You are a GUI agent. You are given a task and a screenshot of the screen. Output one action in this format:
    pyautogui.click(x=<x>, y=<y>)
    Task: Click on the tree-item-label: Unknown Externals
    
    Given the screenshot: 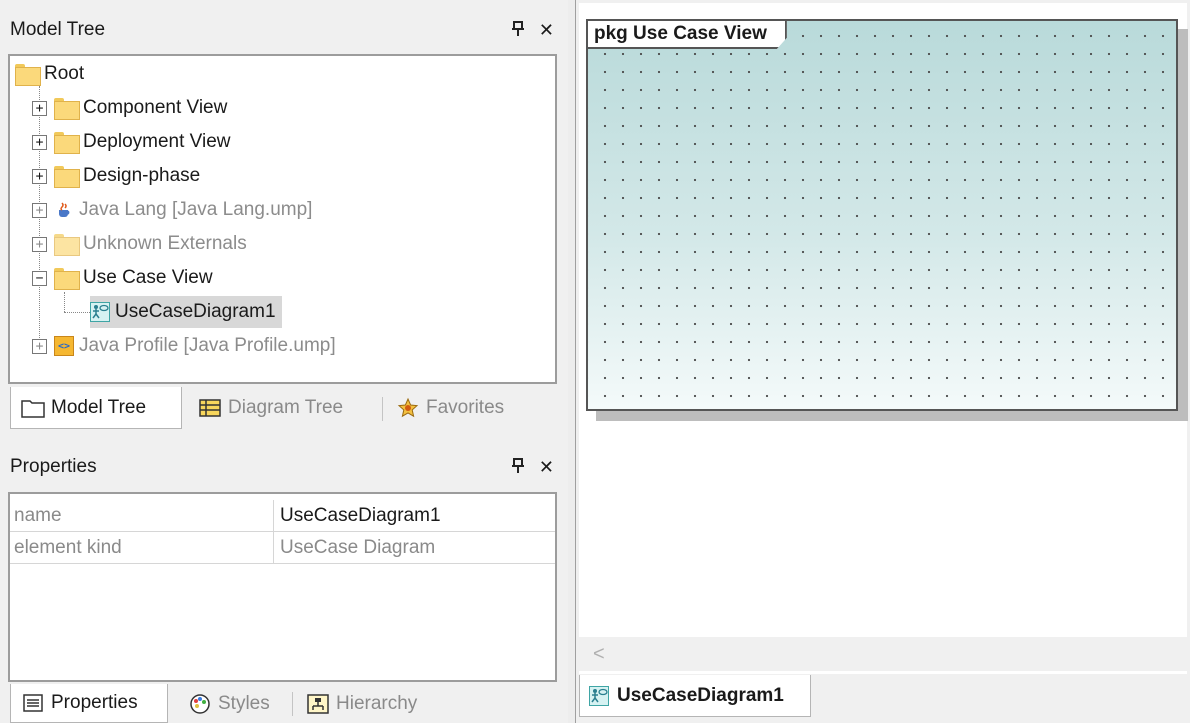 What is the action you would take?
    pyautogui.click(x=165, y=243)
    